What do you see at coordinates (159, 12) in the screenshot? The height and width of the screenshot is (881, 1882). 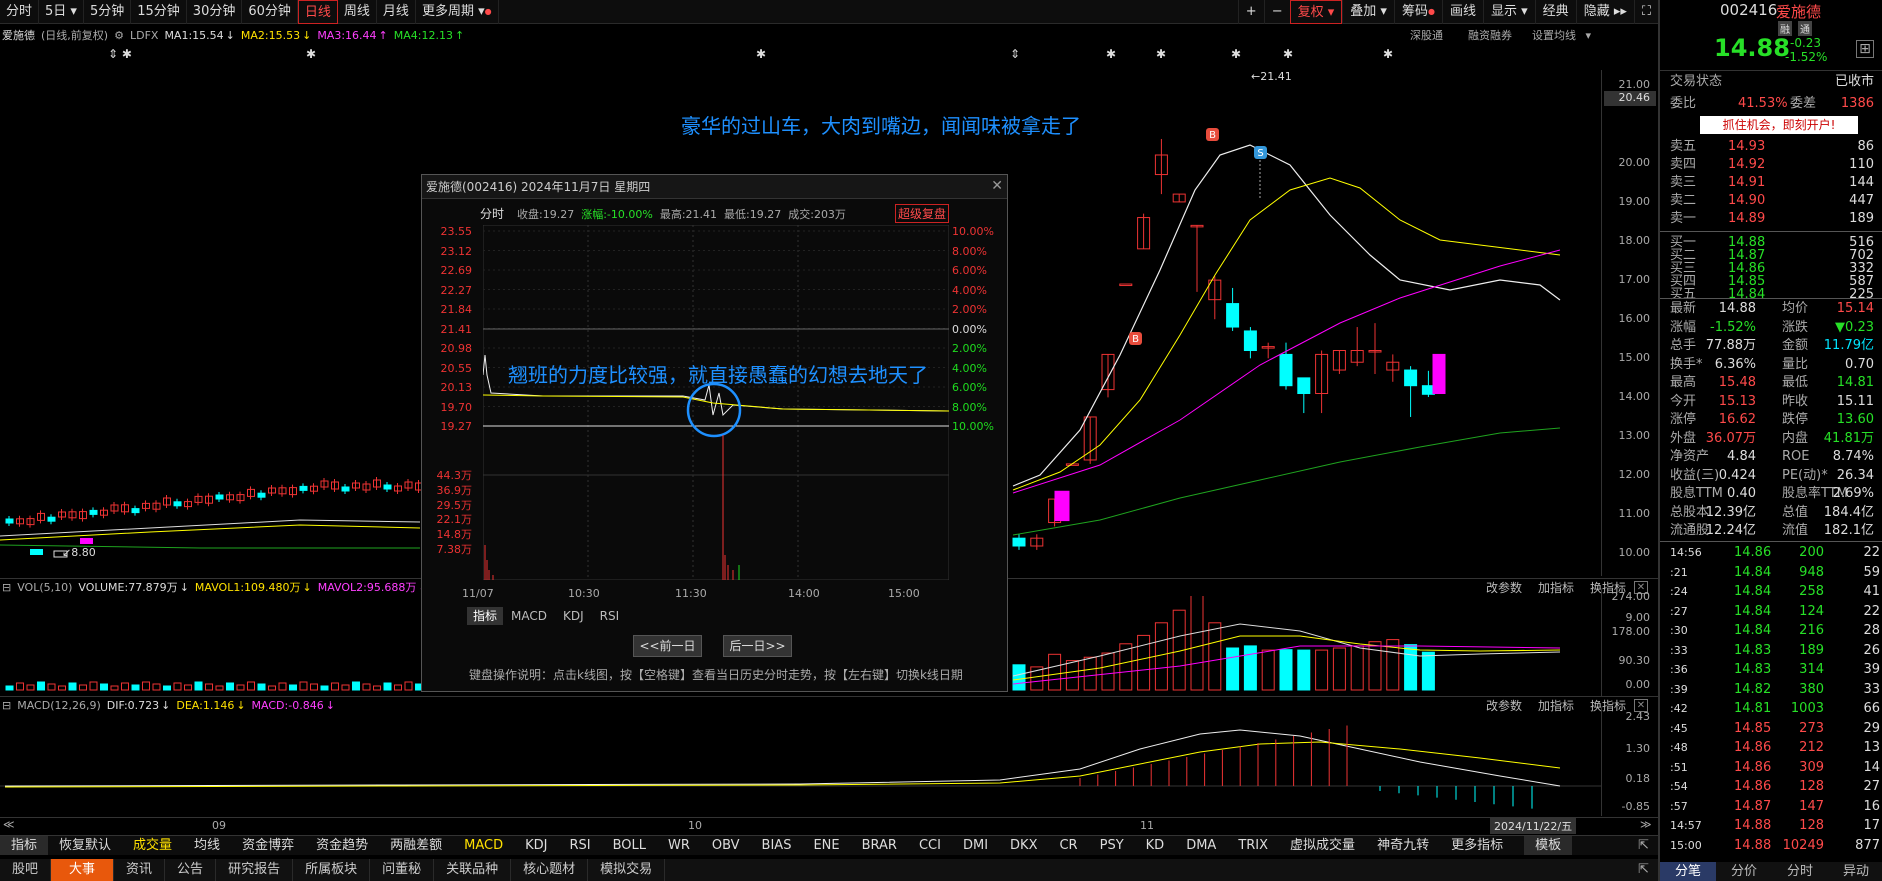 I see `period-15min: 15分钟` at bounding box center [159, 12].